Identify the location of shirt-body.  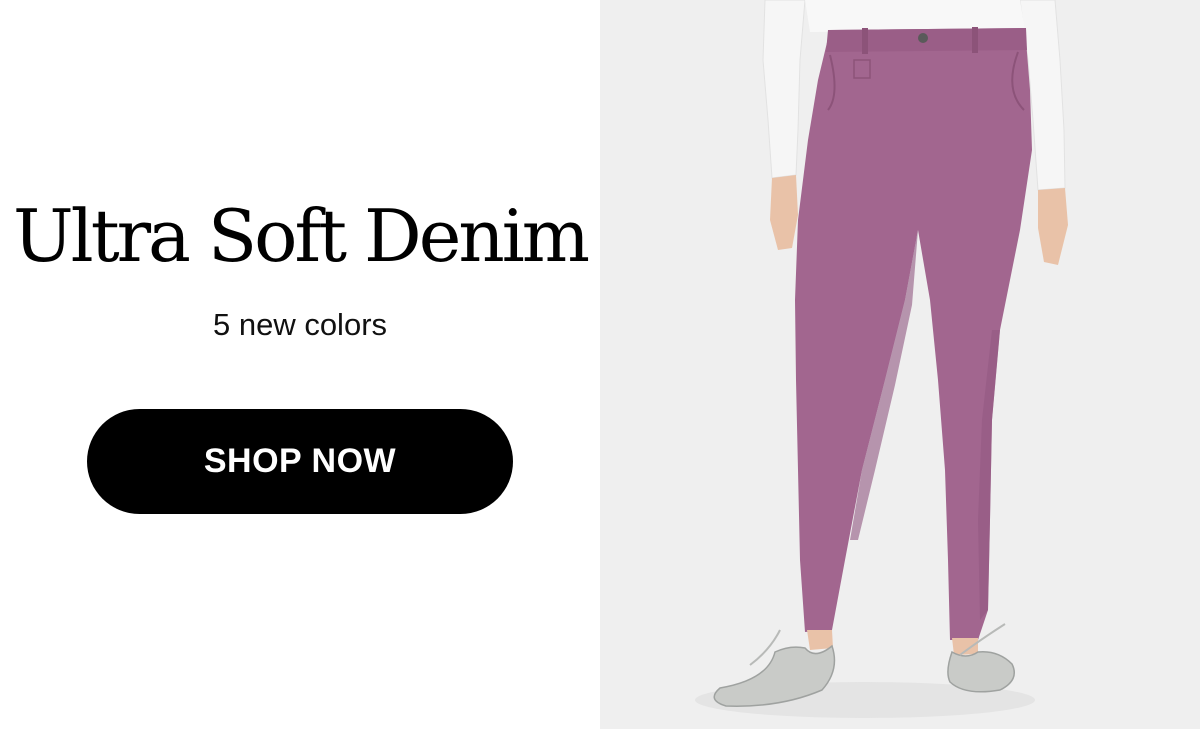
(915, 16).